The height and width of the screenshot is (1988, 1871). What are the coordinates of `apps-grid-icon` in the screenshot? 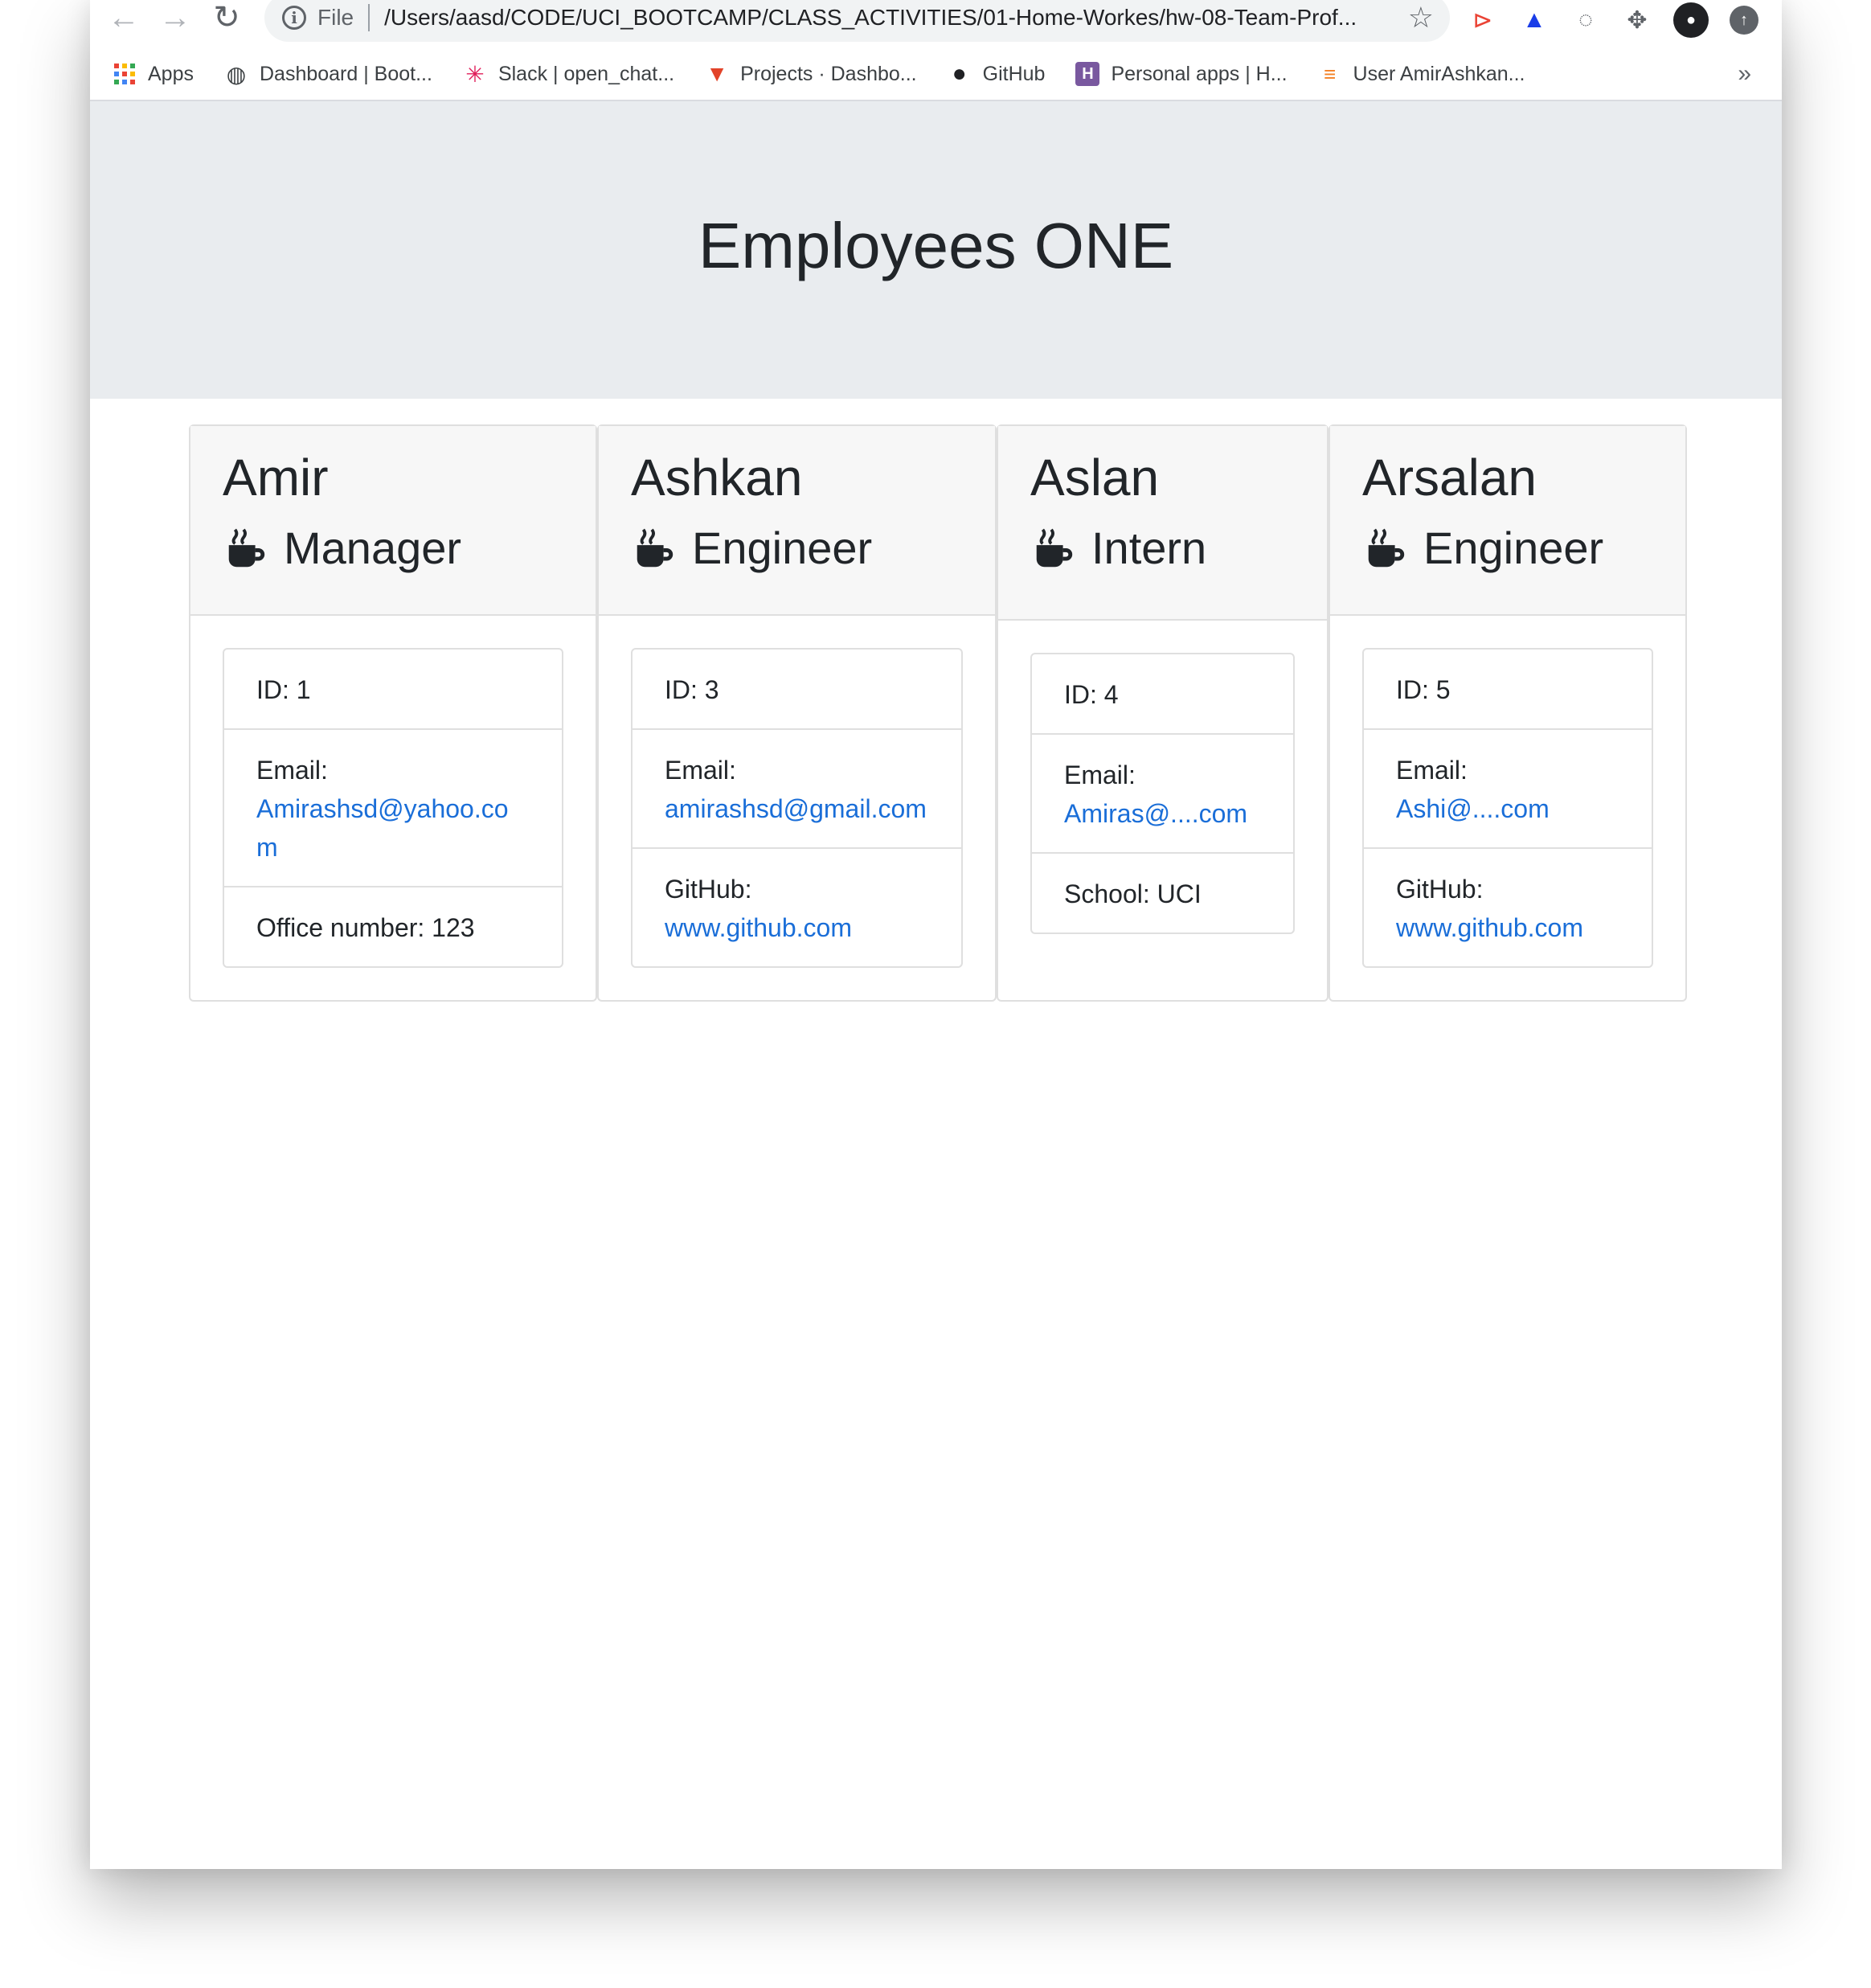 It's located at (125, 74).